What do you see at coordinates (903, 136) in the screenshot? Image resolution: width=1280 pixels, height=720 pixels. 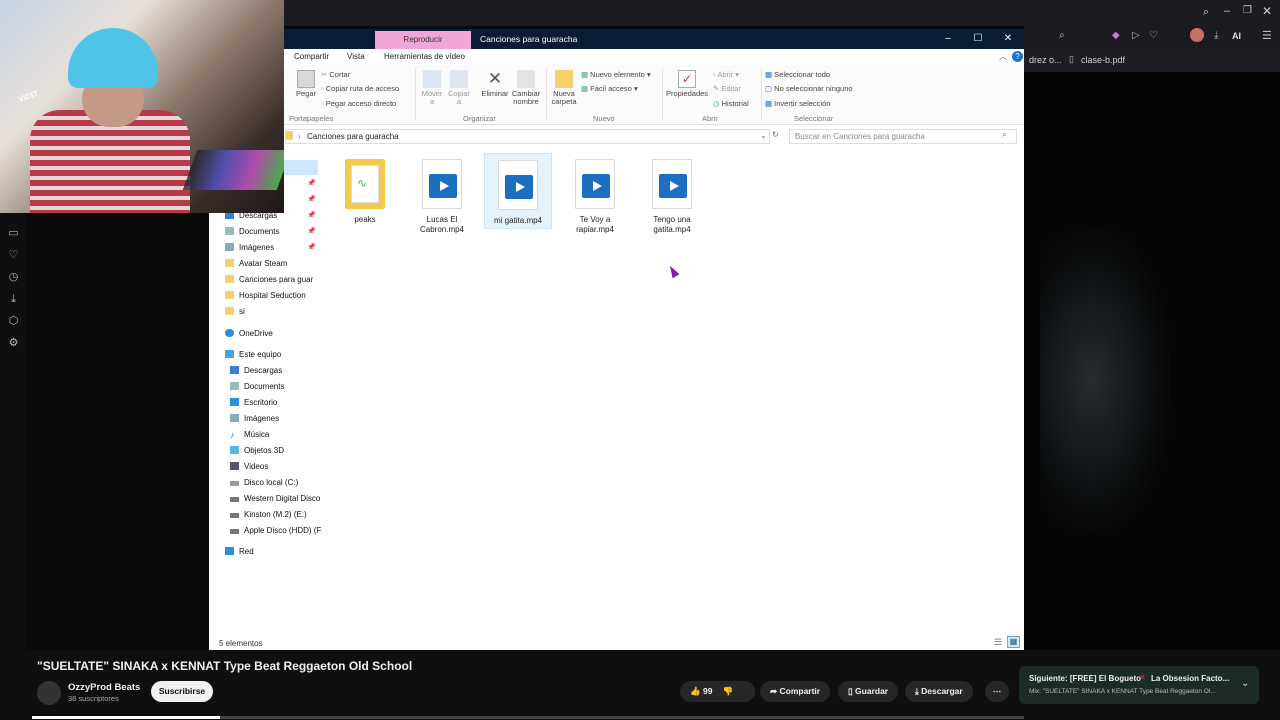 I see `search-input: Buscar en Canciones para guaracha` at bounding box center [903, 136].